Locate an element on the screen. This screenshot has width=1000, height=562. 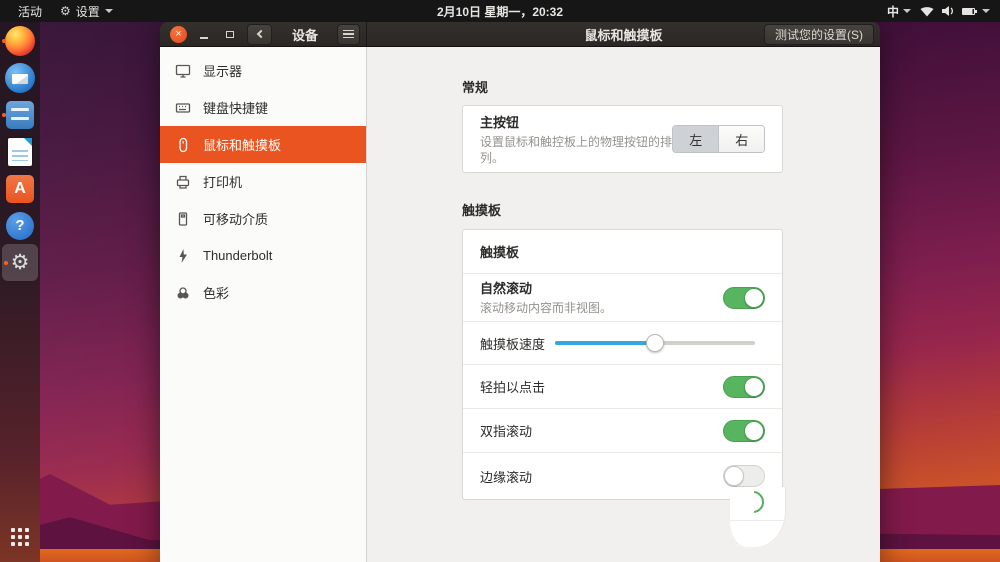
sidebar-item-removable-media: 可移动介质 is located at coordinates (263, 218).